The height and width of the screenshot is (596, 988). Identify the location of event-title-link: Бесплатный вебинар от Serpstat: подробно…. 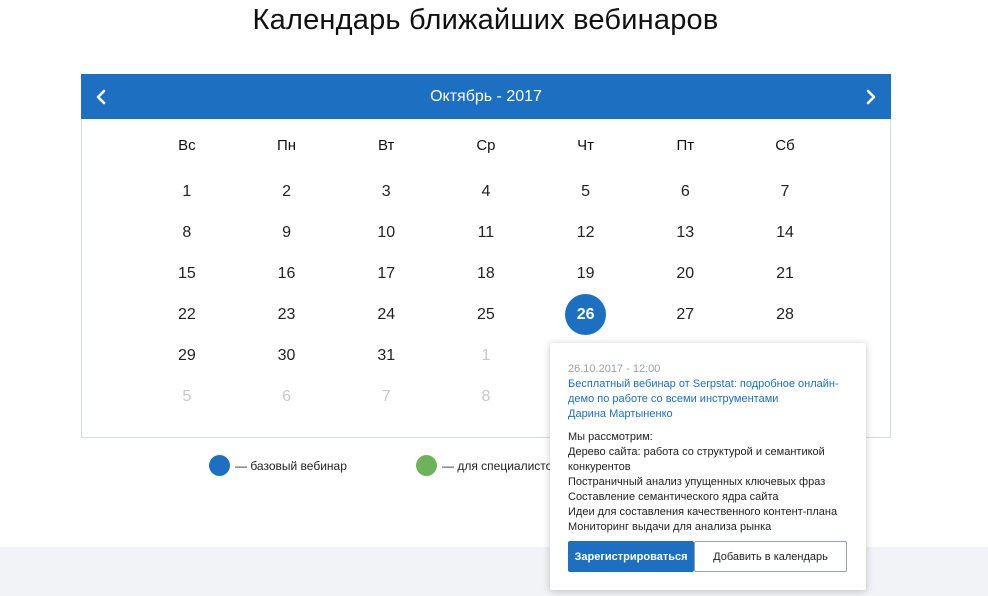
(708, 392).